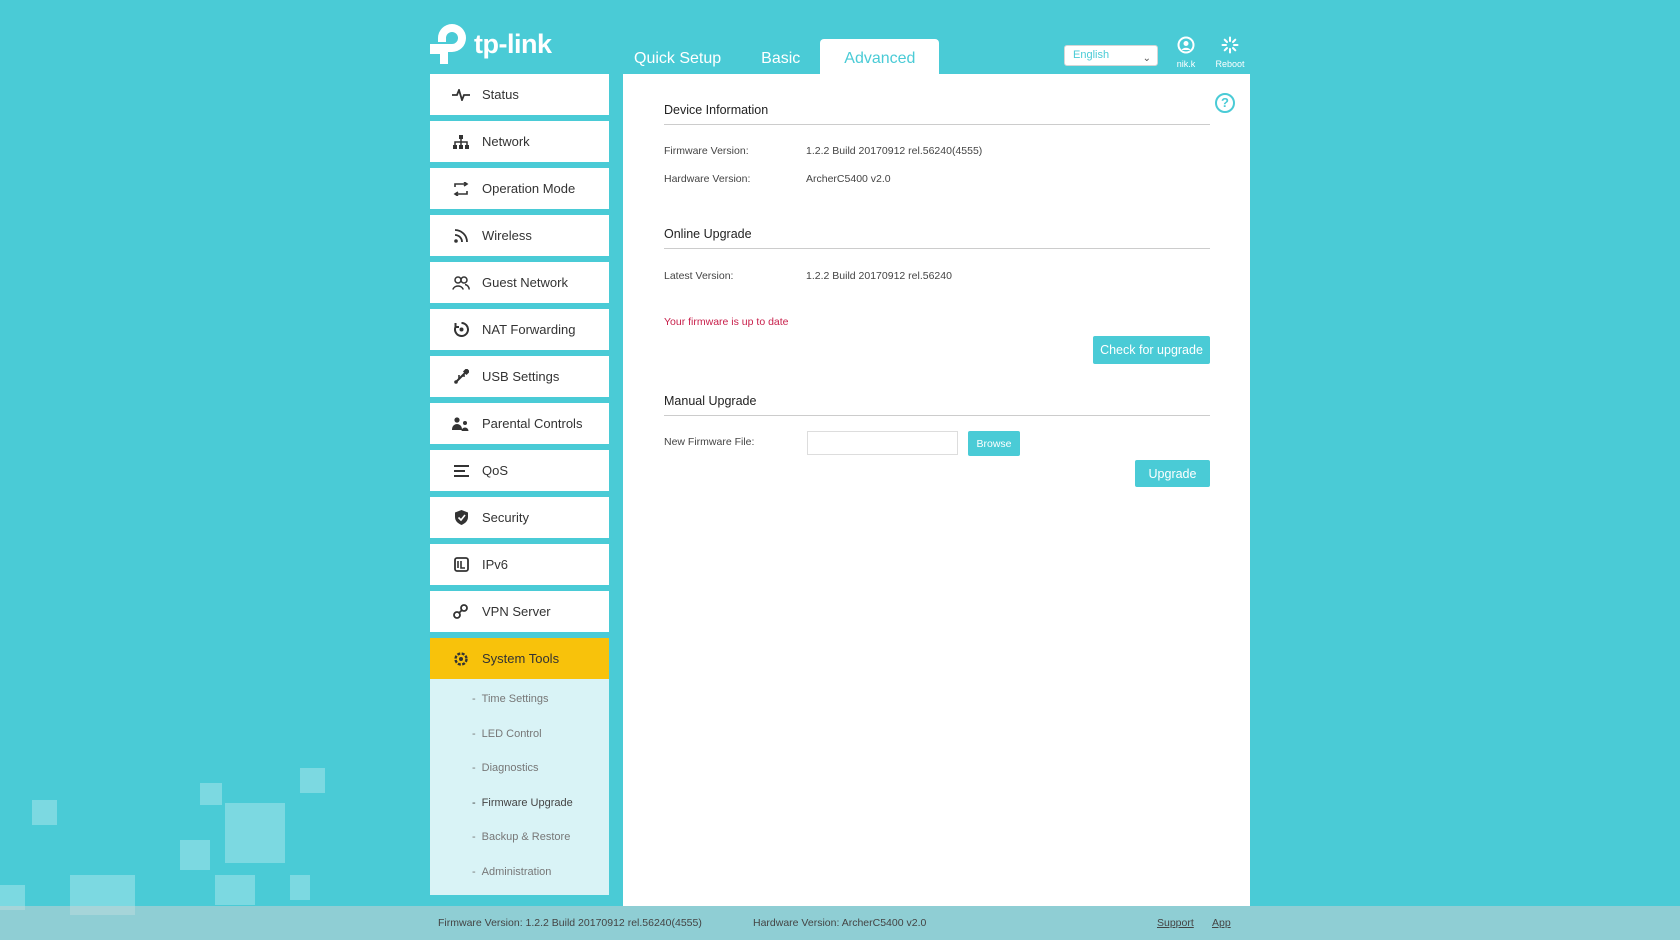 This screenshot has width=1680, height=940. Describe the element at coordinates (994, 443) in the screenshot. I see `browse-button: Browse` at that location.